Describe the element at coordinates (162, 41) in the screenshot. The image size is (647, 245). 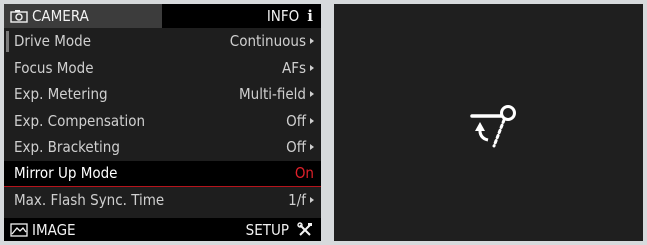
I see `menu-item-drive-mode: Drive Mode Continuous` at that location.